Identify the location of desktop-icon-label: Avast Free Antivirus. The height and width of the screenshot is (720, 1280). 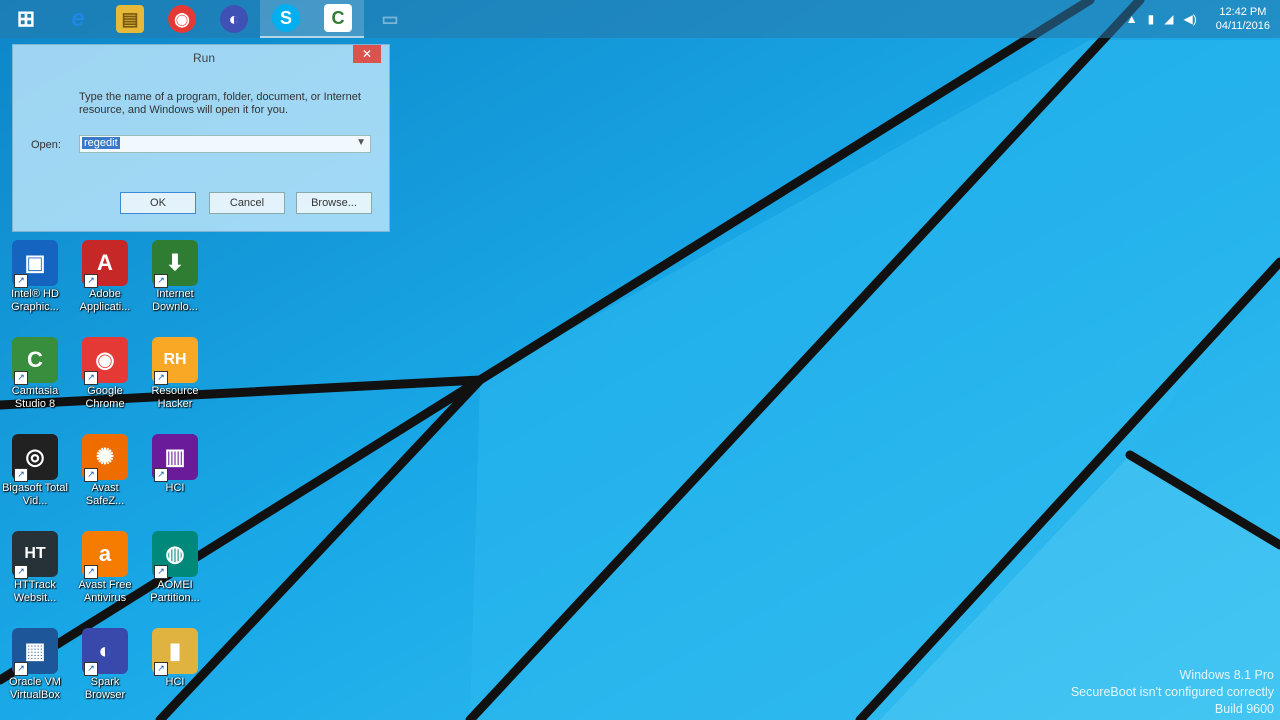
(105, 591).